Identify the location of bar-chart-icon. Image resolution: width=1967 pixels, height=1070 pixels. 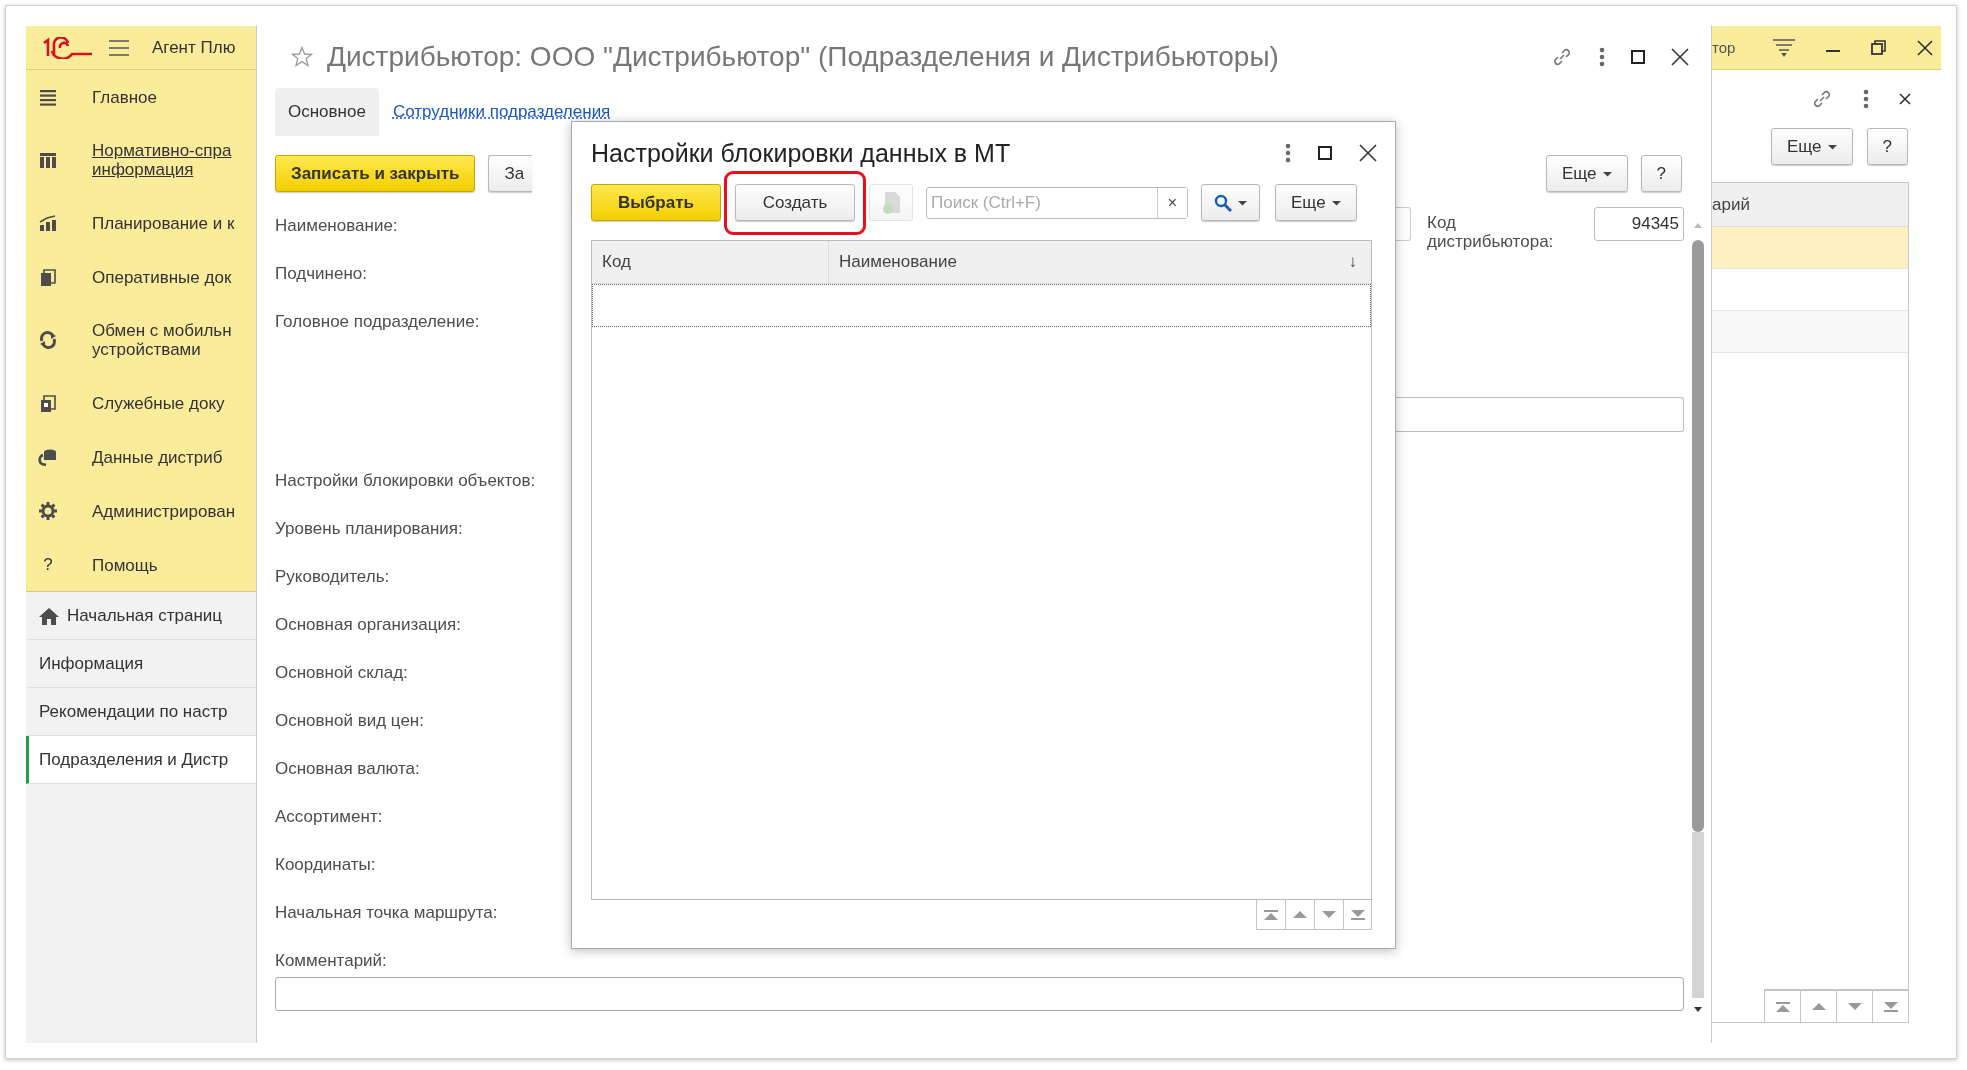
(48, 223).